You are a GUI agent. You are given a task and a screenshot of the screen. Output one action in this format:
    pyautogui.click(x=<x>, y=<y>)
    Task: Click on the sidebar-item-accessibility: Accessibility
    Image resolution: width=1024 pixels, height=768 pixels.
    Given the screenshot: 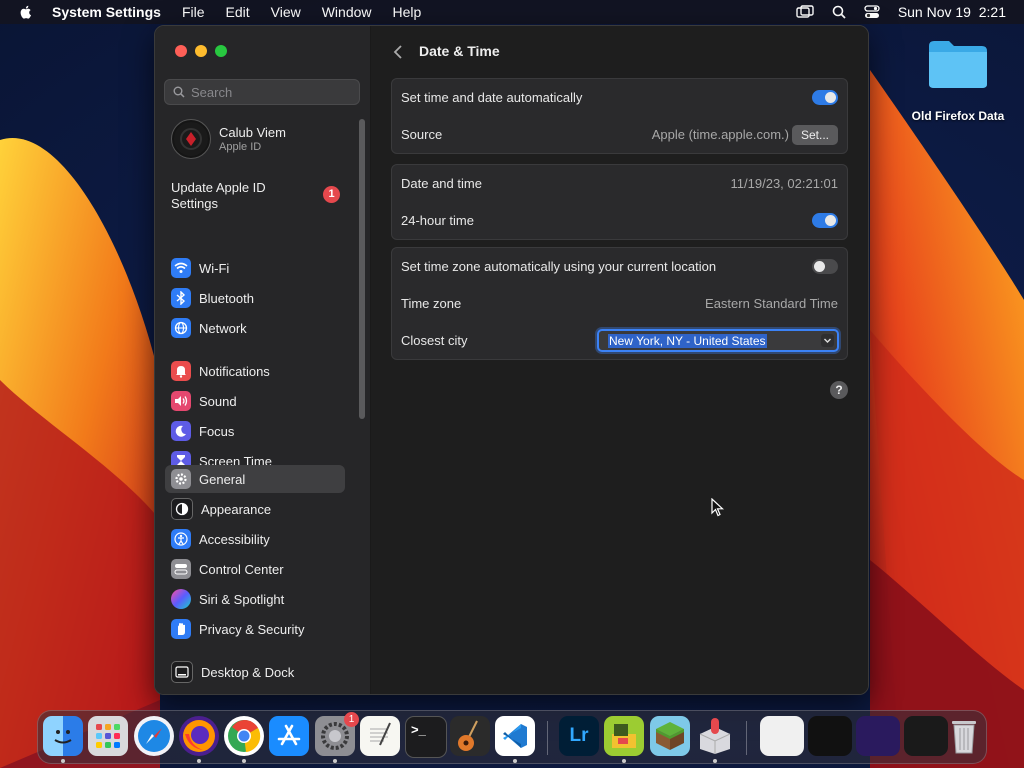 What is the action you would take?
    pyautogui.click(x=255, y=539)
    